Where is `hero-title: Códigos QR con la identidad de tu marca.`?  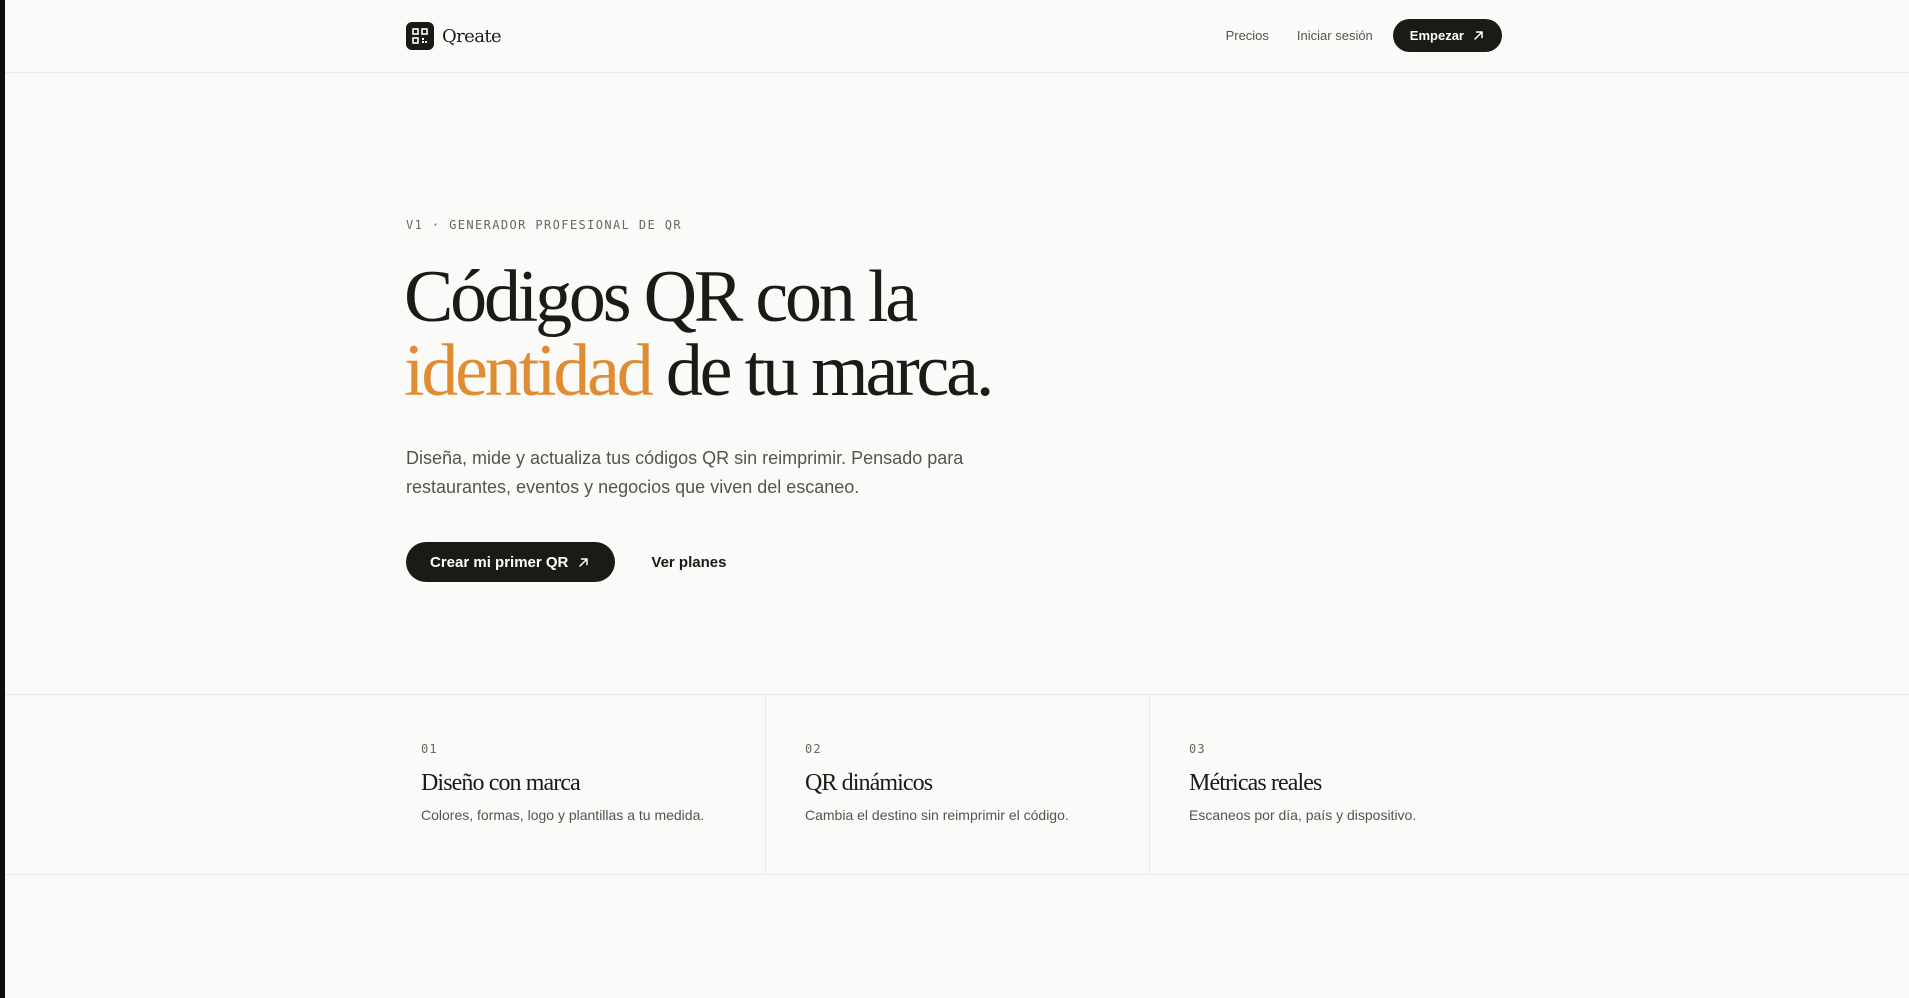 hero-title: Códigos QR con la identidad de tu marca. is located at coordinates (699, 334).